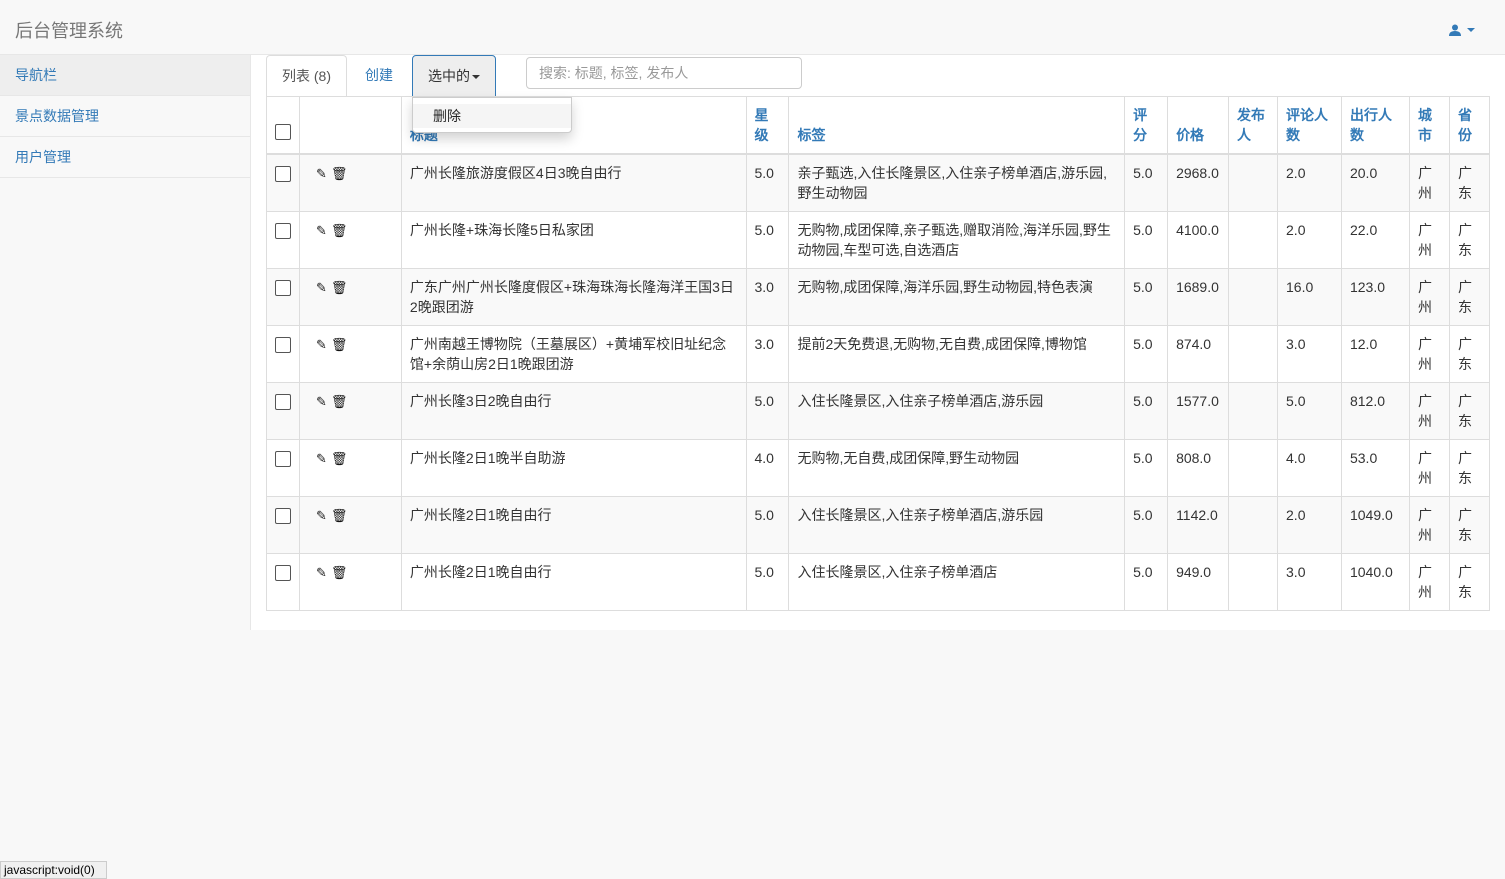  I want to click on browser-status-bar: javascript:void(0), so click(53, 870).